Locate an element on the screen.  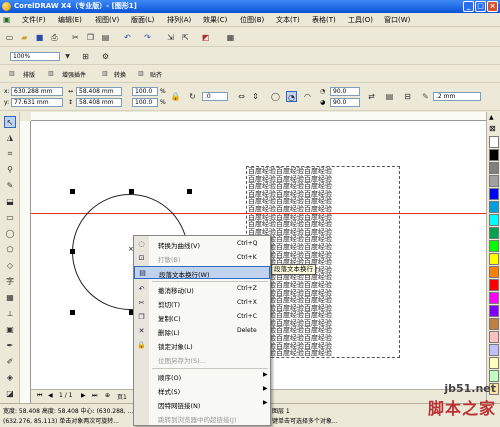
outline-width-field: .2 mm is located at coordinates (457, 96).